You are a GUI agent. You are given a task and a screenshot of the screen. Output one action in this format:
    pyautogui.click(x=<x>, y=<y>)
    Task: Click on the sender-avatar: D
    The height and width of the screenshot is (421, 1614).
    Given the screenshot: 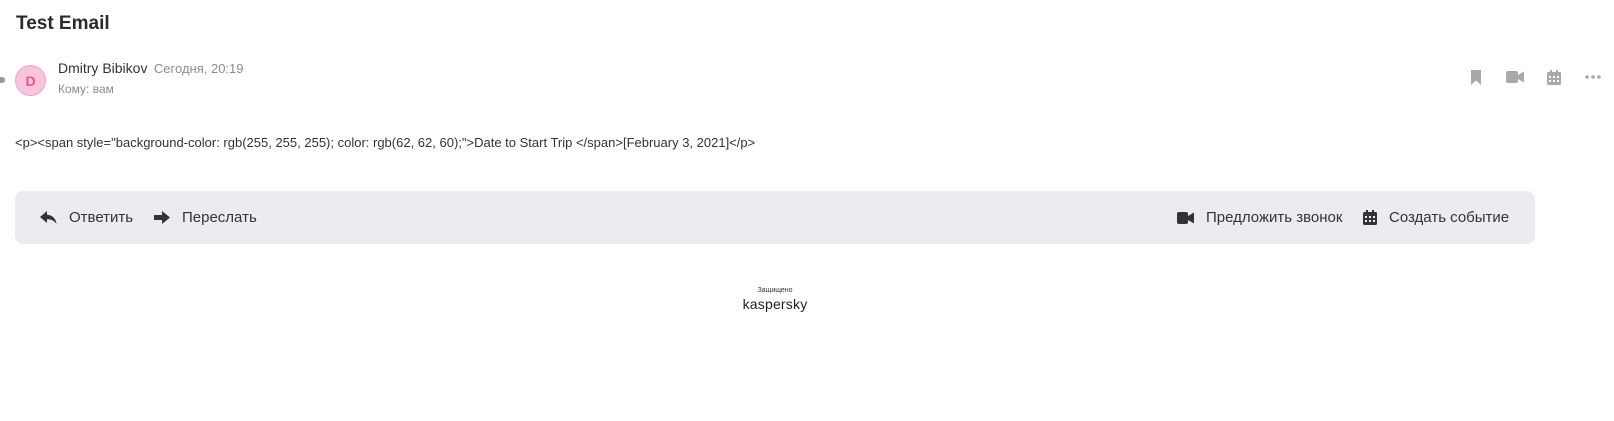 What is the action you would take?
    pyautogui.click(x=30, y=80)
    